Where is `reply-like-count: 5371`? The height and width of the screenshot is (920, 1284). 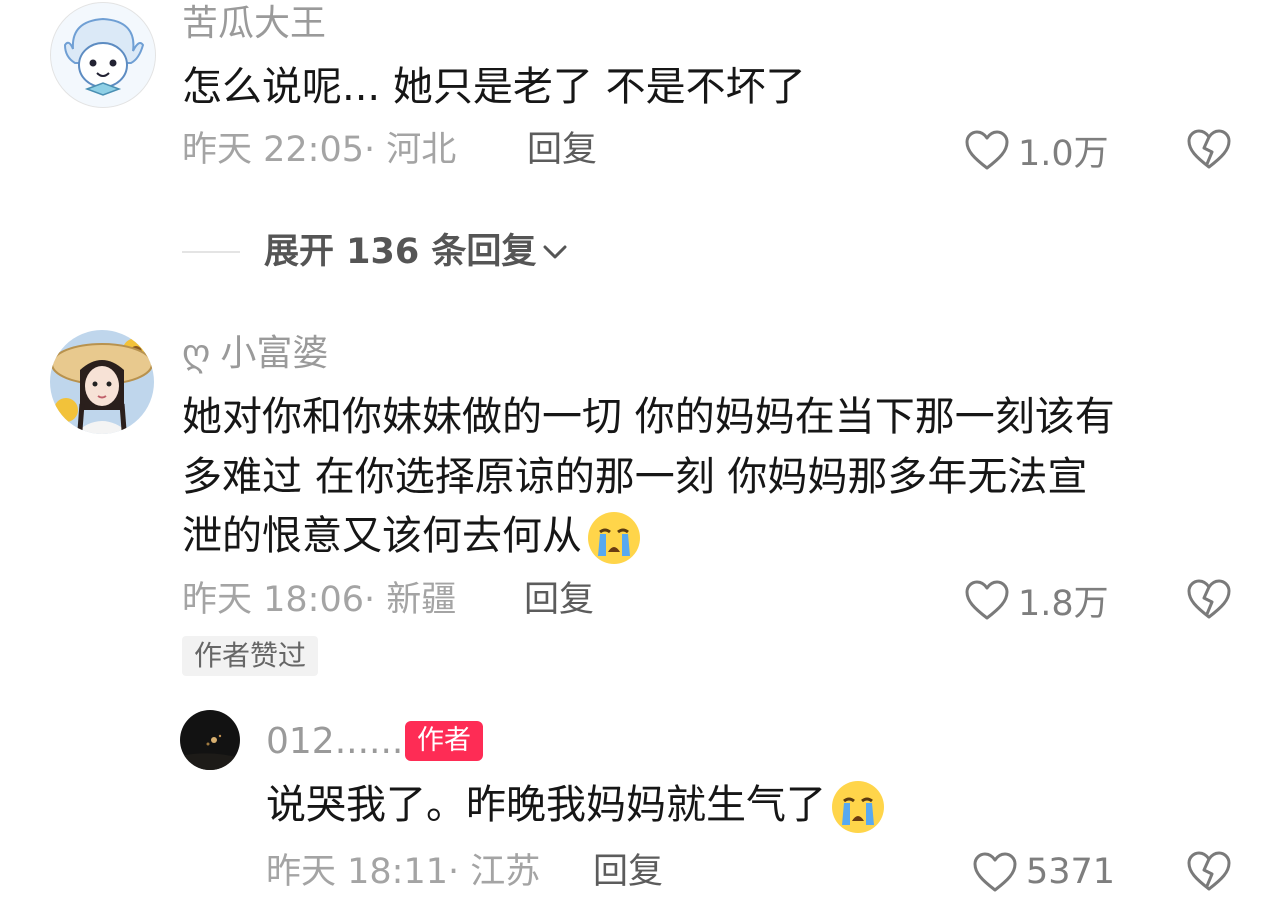
reply-like-count: 5371 is located at coordinates (1071, 872).